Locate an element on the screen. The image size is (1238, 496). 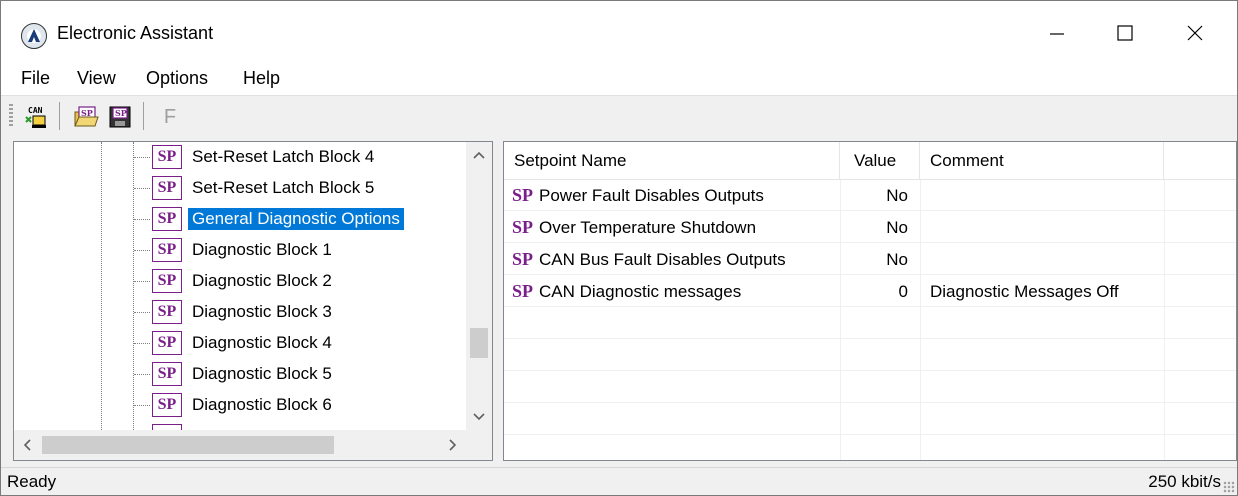
chevron-left-icon is located at coordinates (27, 445).